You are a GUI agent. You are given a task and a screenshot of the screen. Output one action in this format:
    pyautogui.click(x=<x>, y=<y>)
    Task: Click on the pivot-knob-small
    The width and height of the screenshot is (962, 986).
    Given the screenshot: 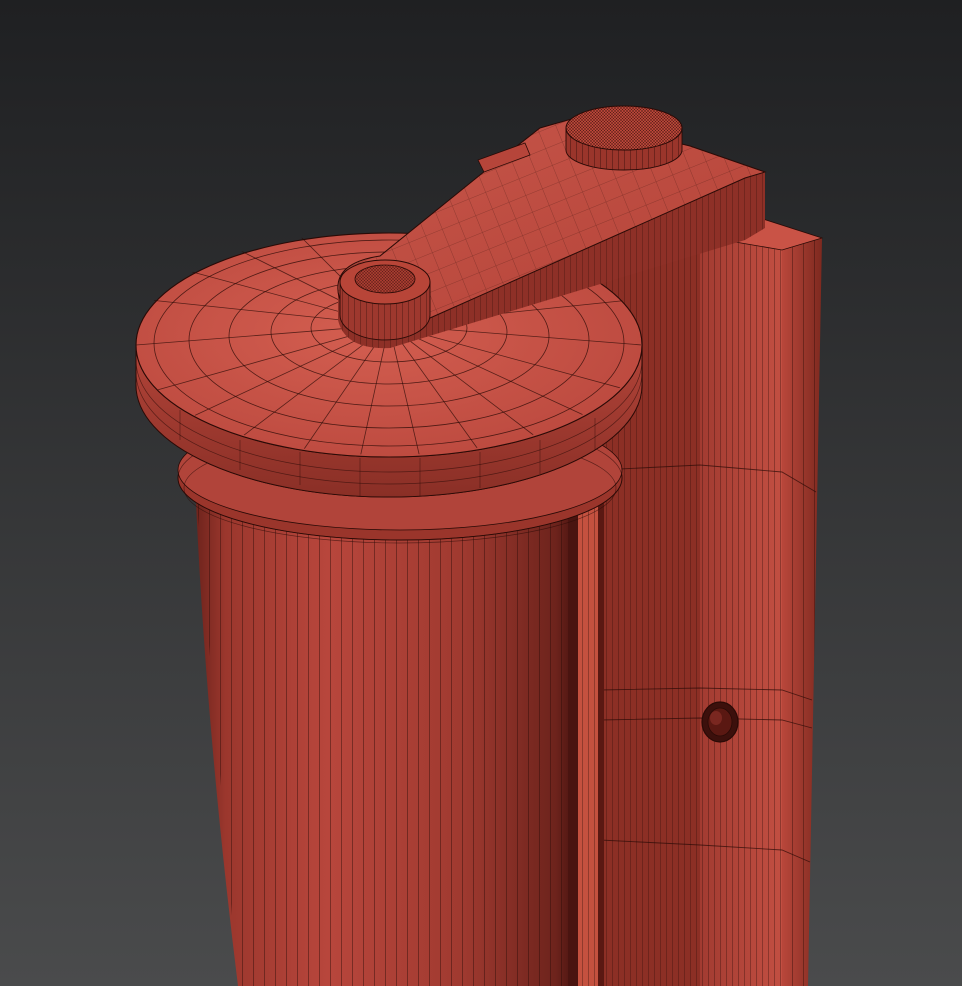 What is the action you would take?
    pyautogui.click(x=385, y=300)
    